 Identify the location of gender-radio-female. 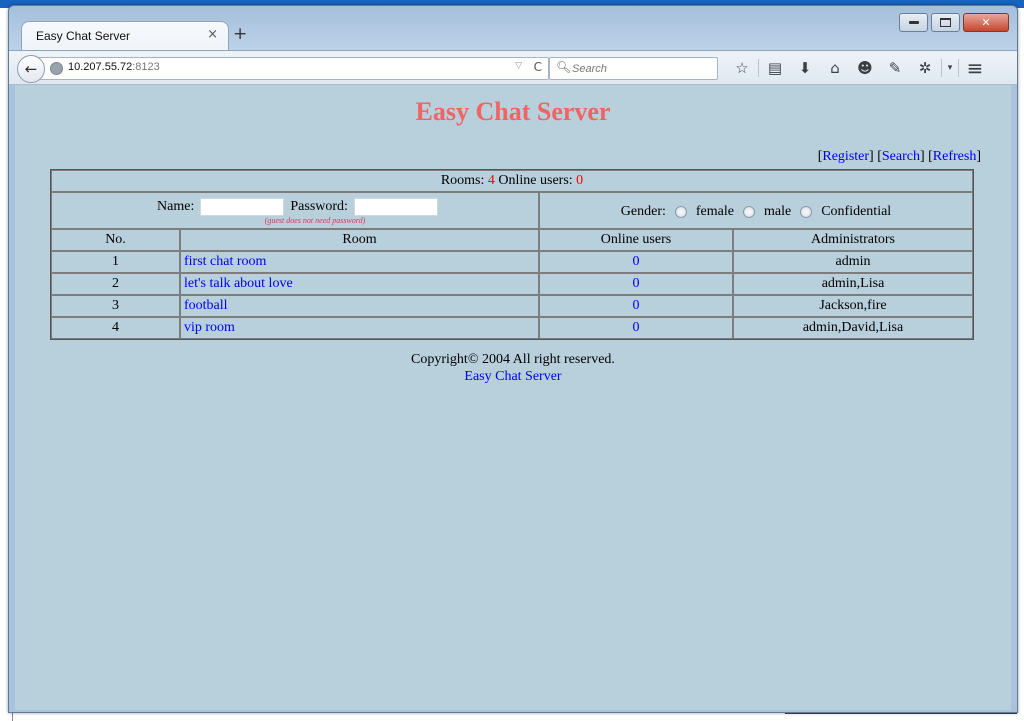
(680, 211).